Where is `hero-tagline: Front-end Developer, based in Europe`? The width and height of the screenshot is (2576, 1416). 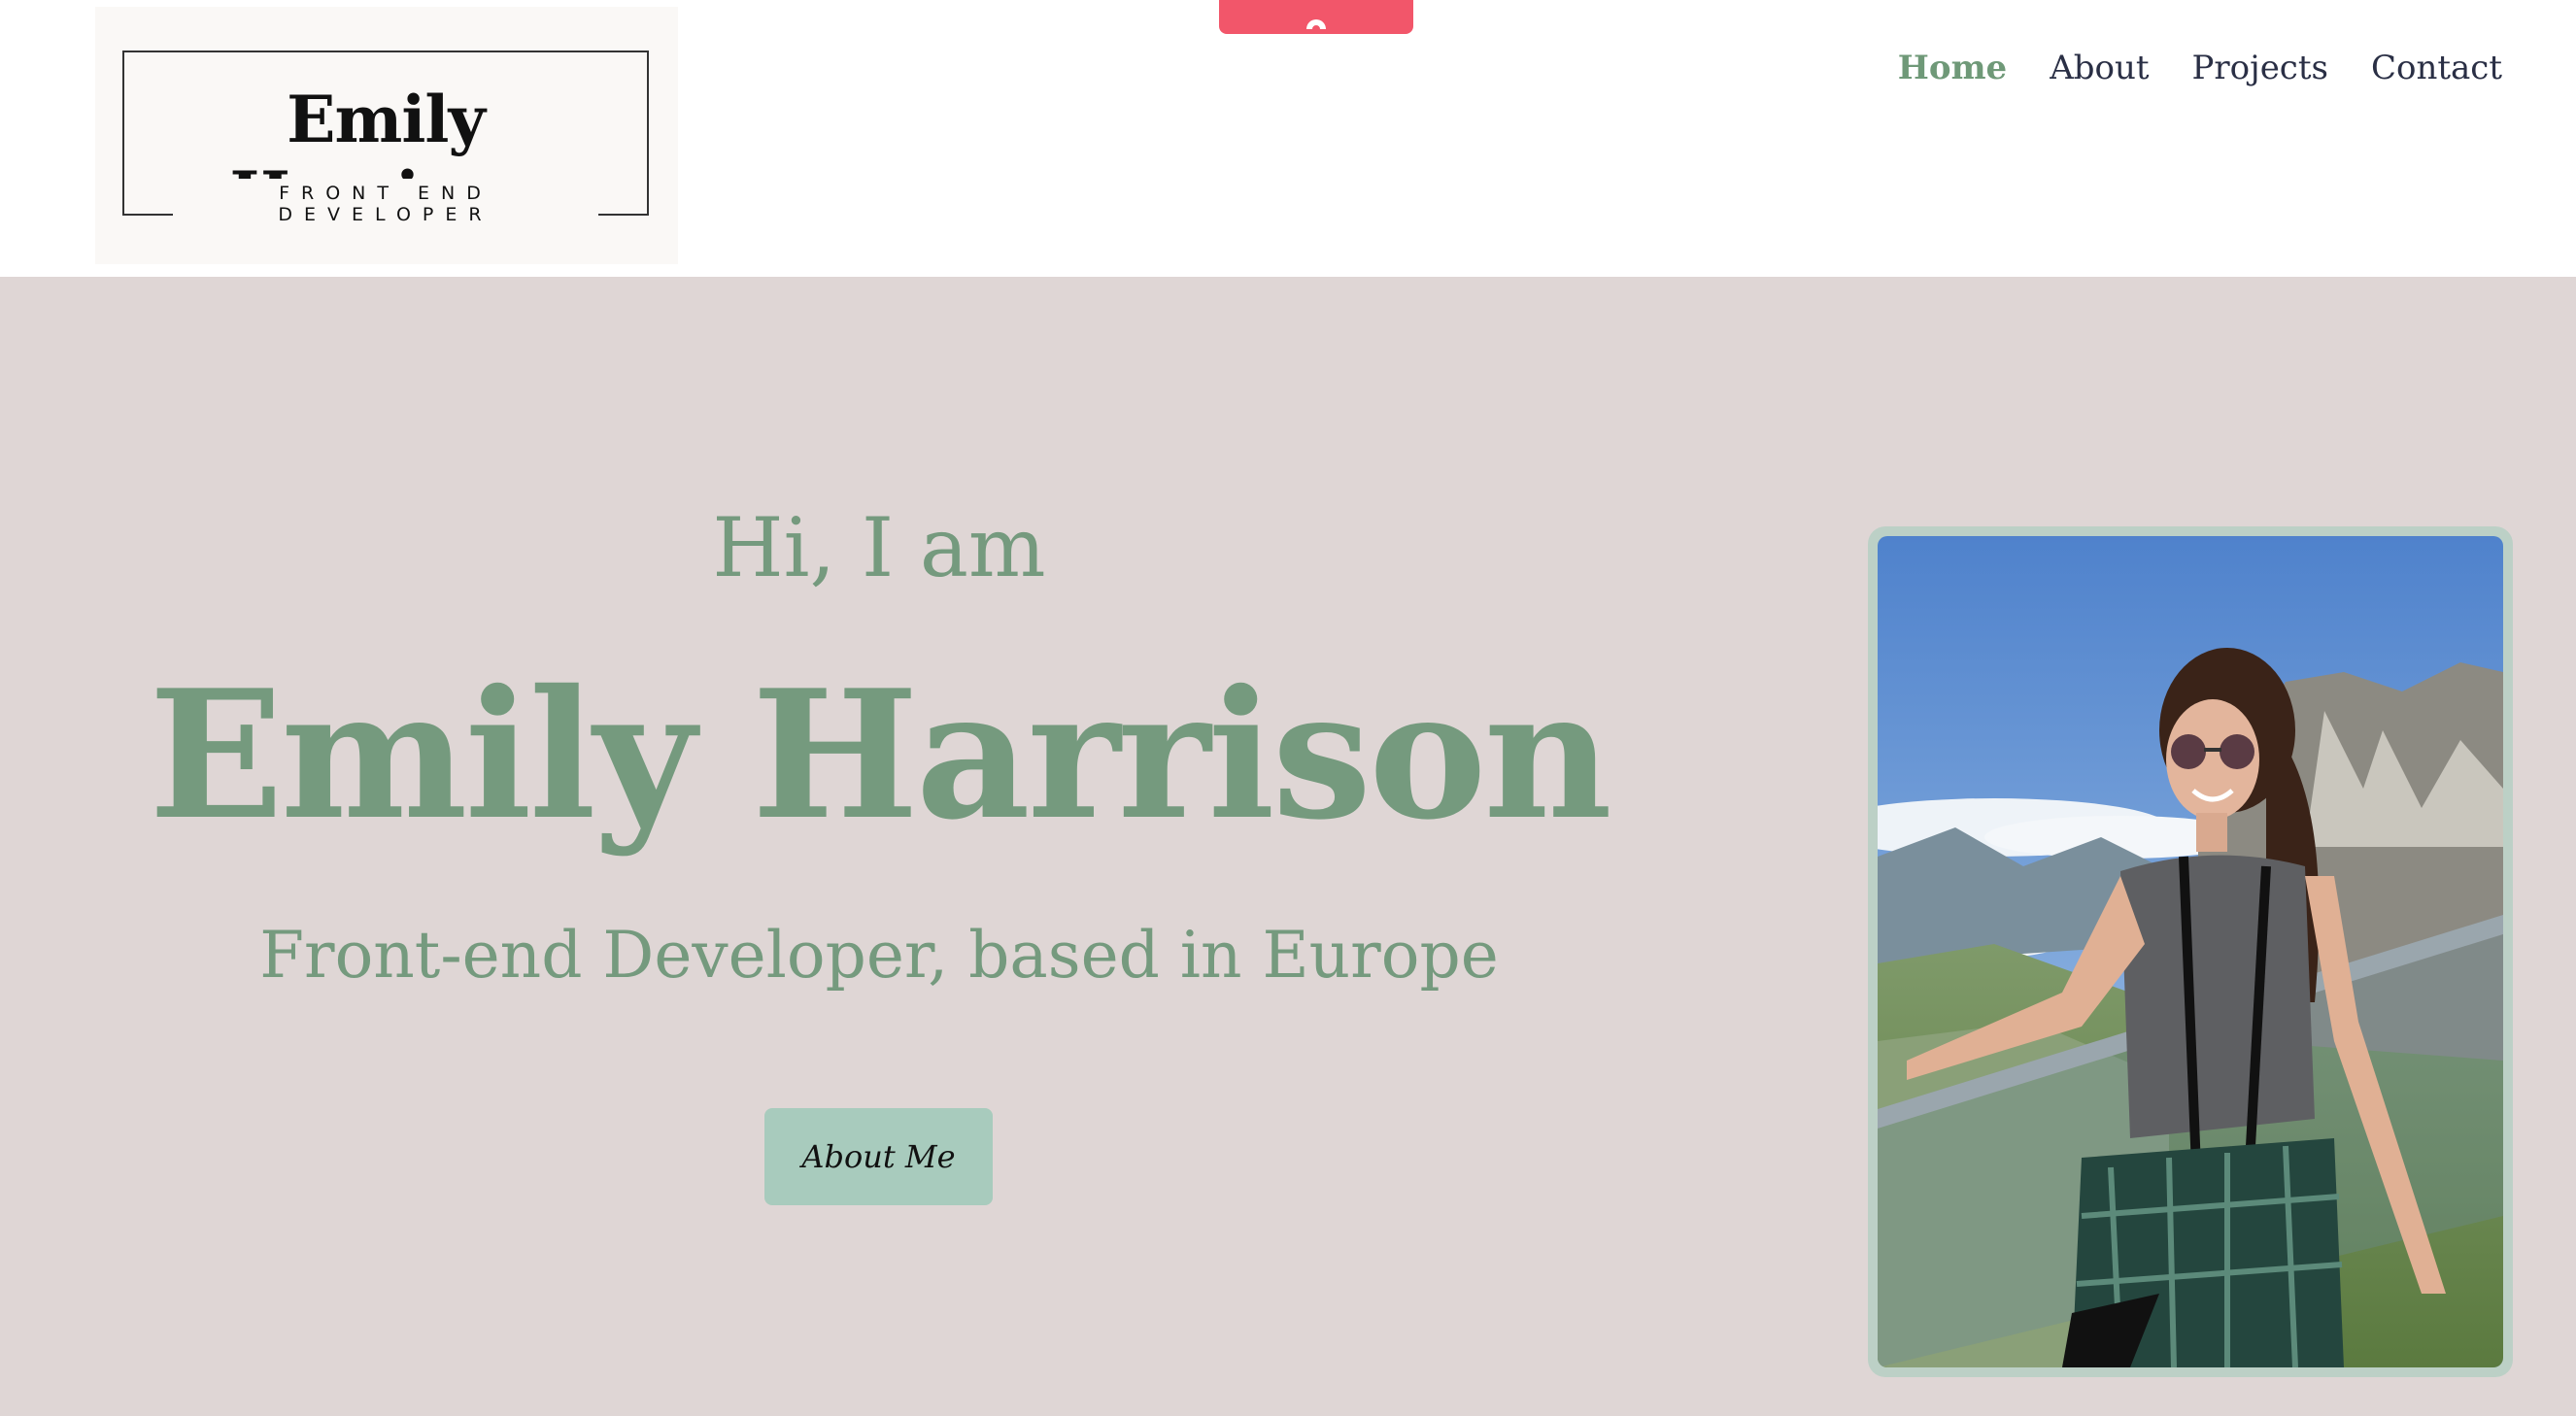 hero-tagline: Front-end Developer, based in Europe is located at coordinates (879, 955).